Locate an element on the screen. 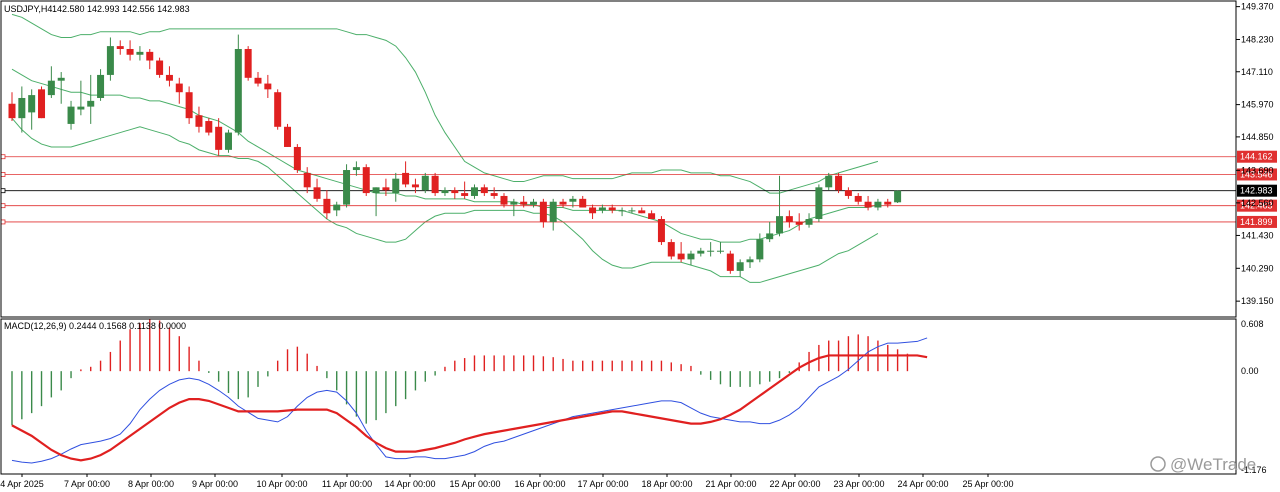 The image size is (1280, 492). price-tick-label: 148.230 is located at coordinates (1257, 39).